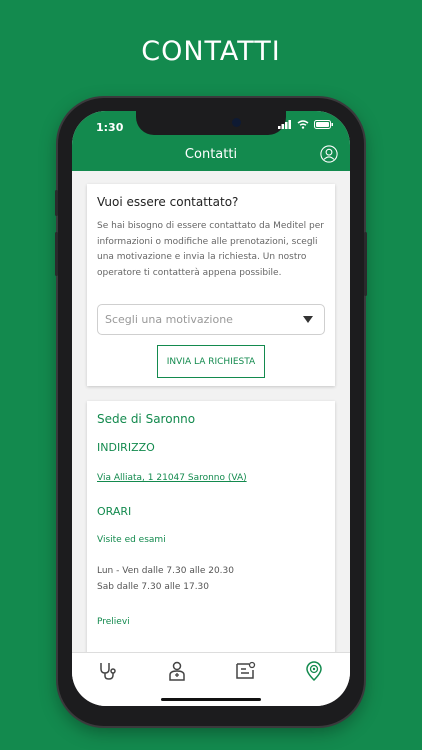 The width and height of the screenshot is (422, 750). What do you see at coordinates (177, 671) in the screenshot?
I see `doctor-icon` at bounding box center [177, 671].